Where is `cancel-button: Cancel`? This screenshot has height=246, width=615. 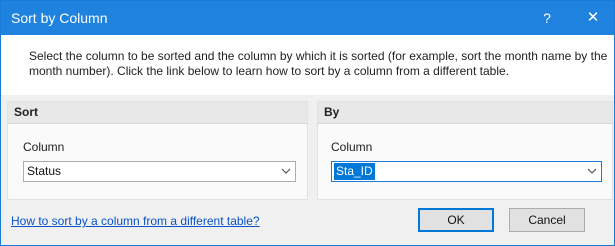
cancel-button: Cancel is located at coordinates (547, 220).